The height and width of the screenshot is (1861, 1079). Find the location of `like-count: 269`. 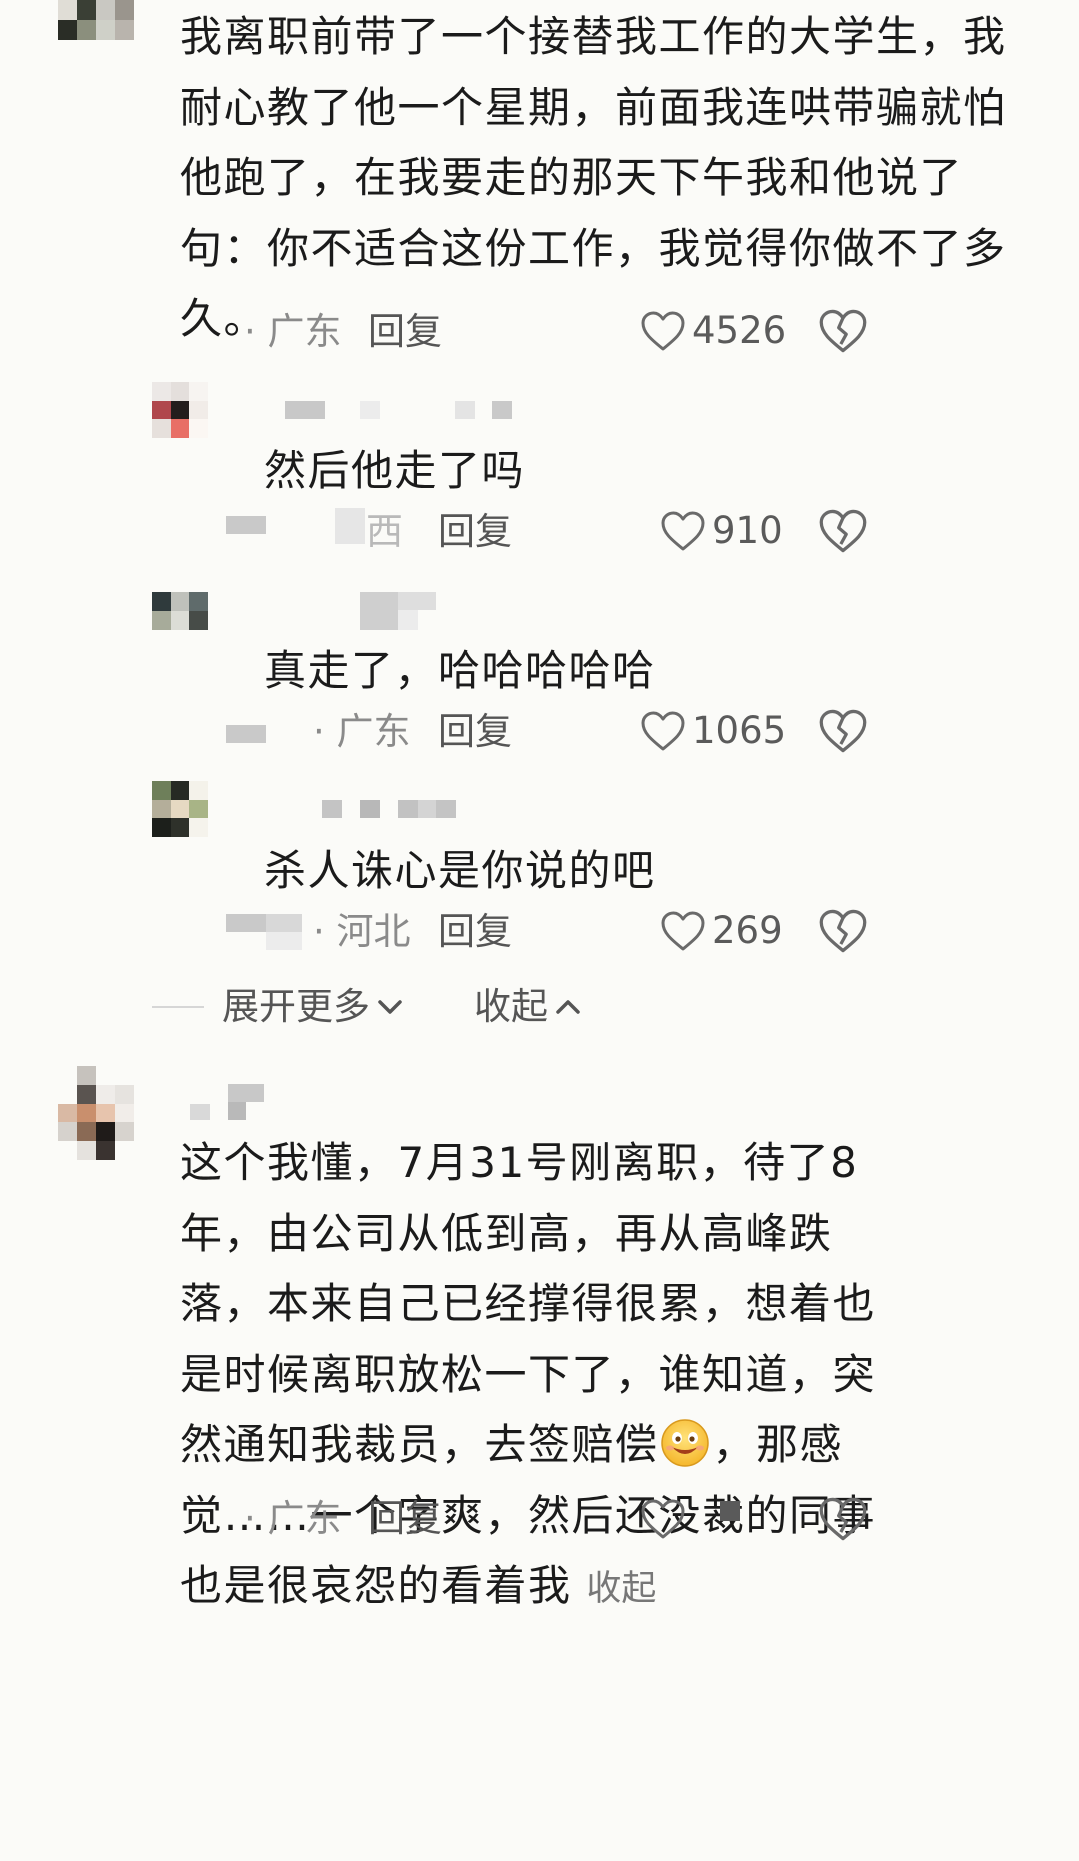

like-count: 269 is located at coordinates (747, 930).